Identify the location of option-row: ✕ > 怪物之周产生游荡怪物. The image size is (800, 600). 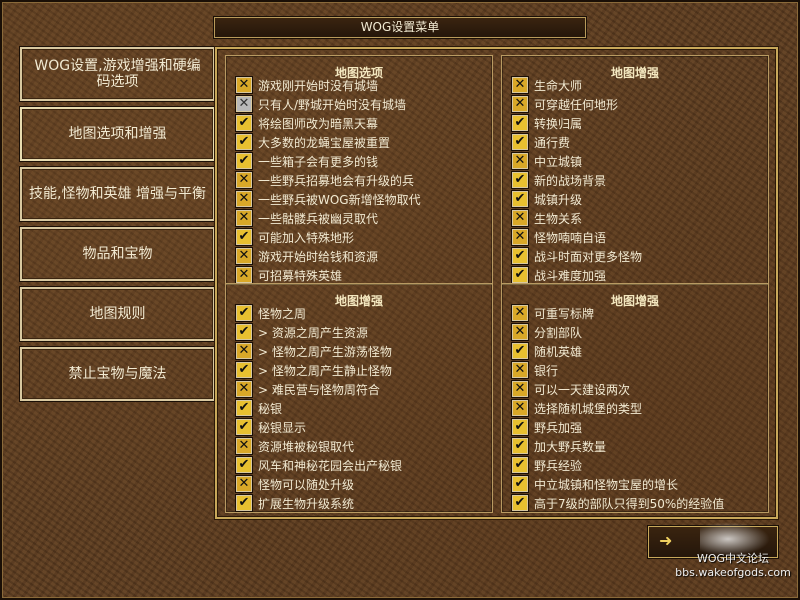
(314, 351).